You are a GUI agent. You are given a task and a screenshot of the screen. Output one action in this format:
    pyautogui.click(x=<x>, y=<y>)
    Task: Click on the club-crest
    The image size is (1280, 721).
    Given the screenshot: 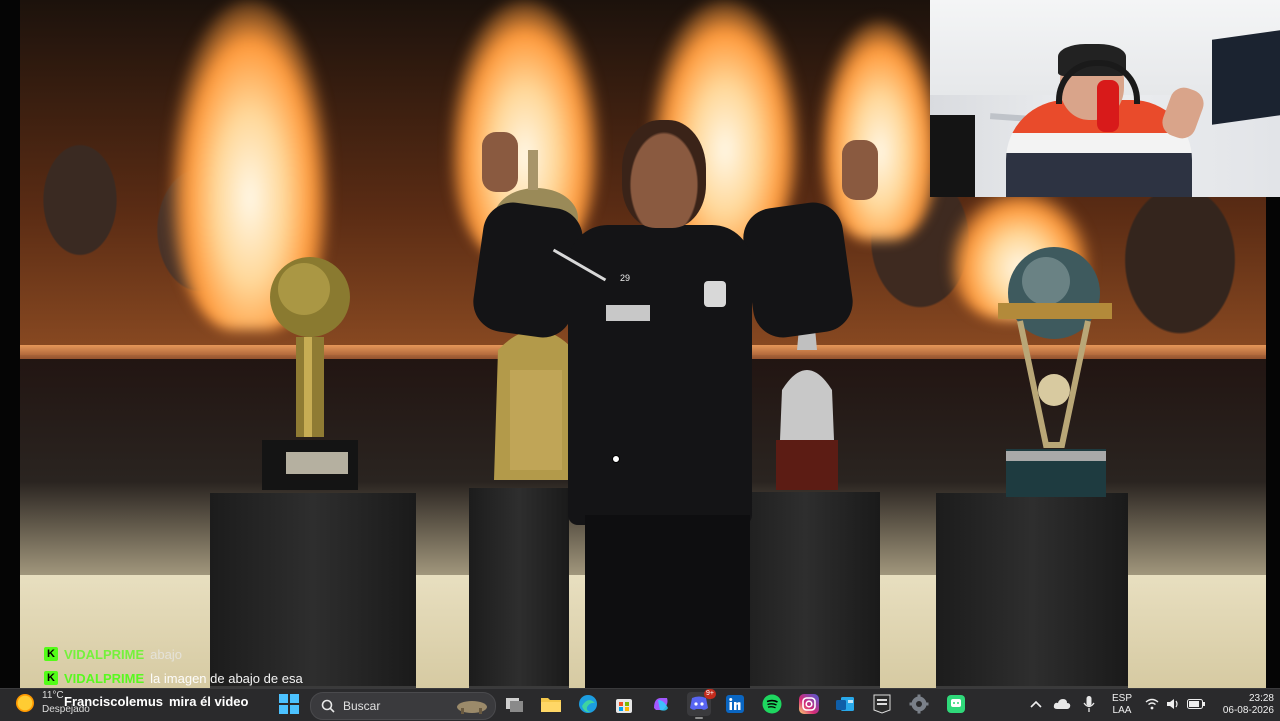 What is the action you would take?
    pyautogui.click(x=715, y=294)
    